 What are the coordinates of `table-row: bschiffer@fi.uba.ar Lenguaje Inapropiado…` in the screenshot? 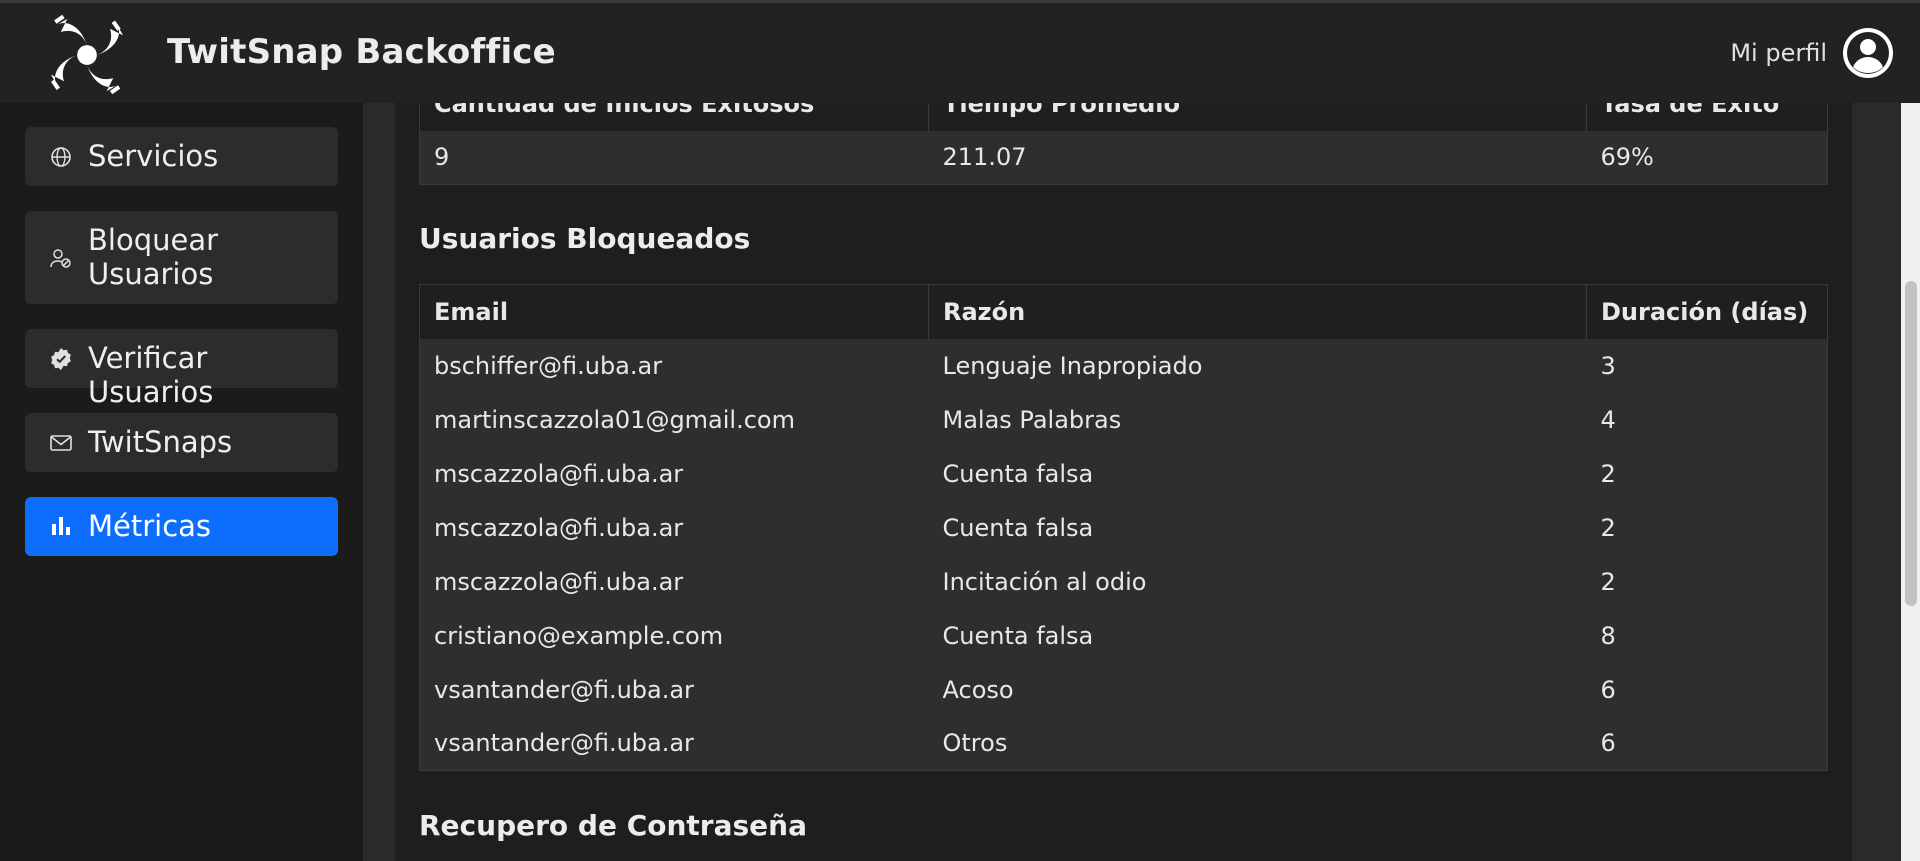 It's located at (1123, 365).